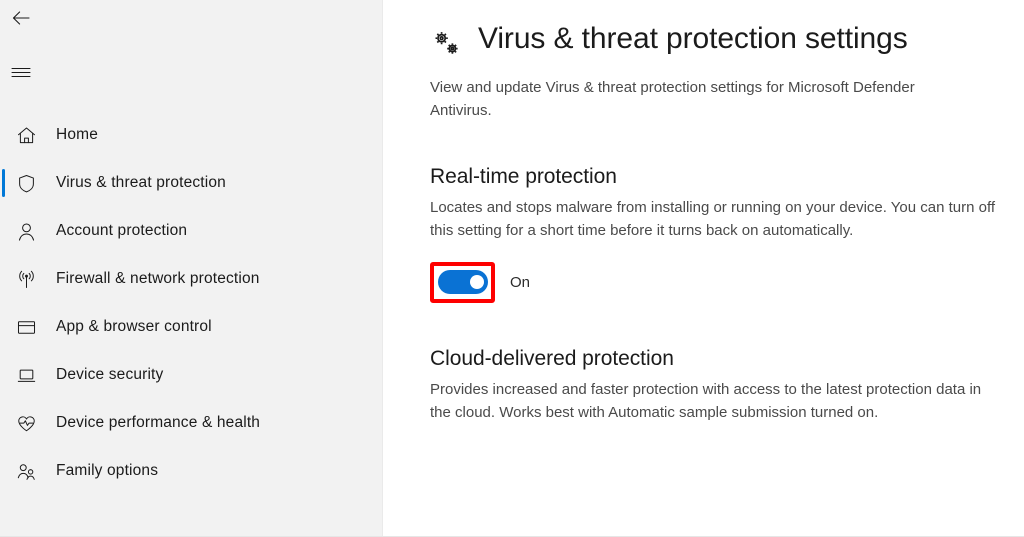 The height and width of the screenshot is (537, 1024). I want to click on page-title: Virus & threat protection settings, so click(693, 38).